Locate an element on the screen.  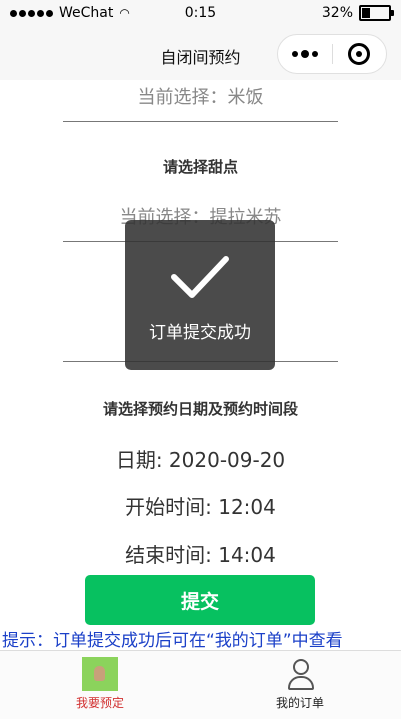
toast-message: 订单提交成功 is located at coordinates (200, 333).